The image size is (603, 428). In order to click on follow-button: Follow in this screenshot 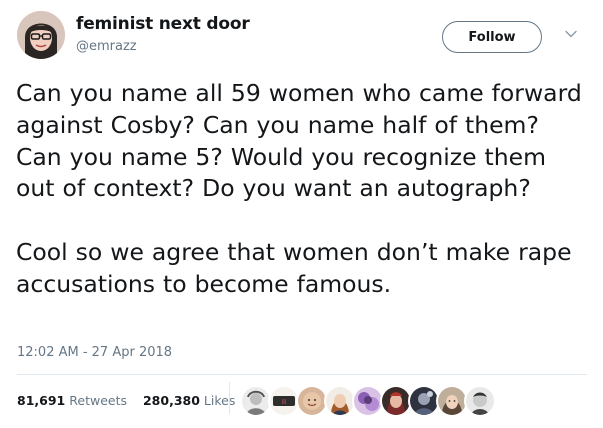, I will do `click(492, 37)`.